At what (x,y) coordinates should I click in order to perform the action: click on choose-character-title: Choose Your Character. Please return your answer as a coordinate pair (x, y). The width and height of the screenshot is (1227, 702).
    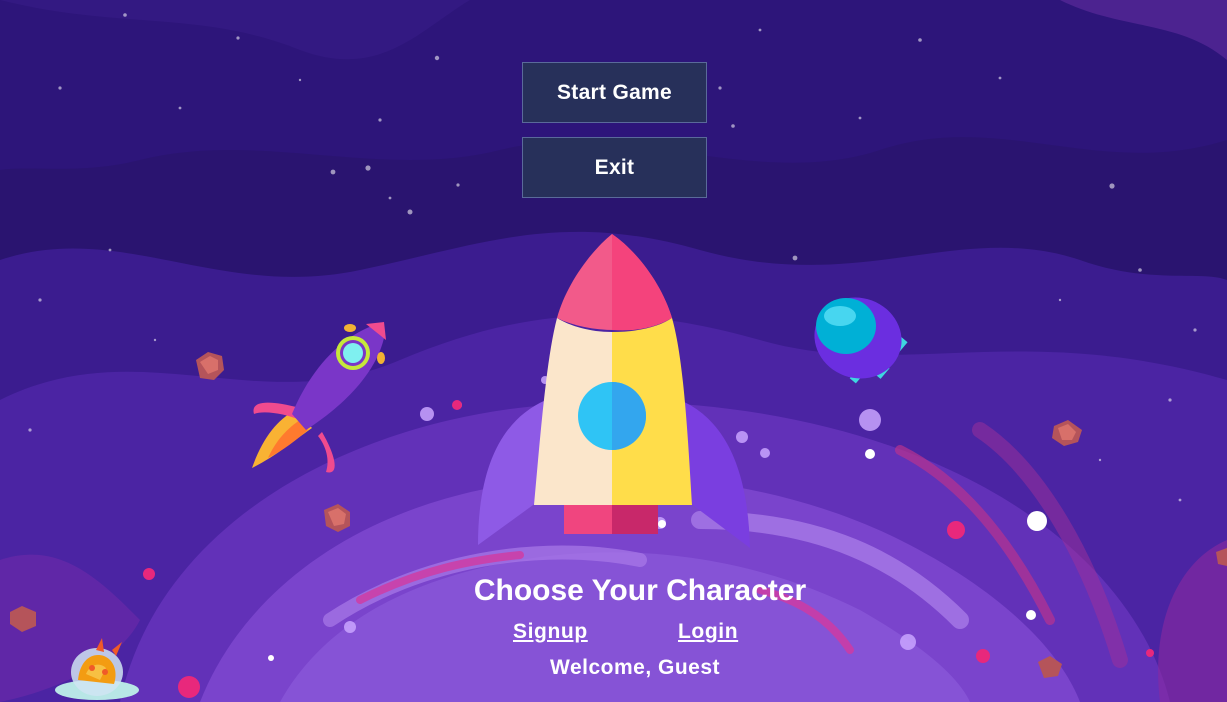
    Looking at the image, I should click on (640, 590).